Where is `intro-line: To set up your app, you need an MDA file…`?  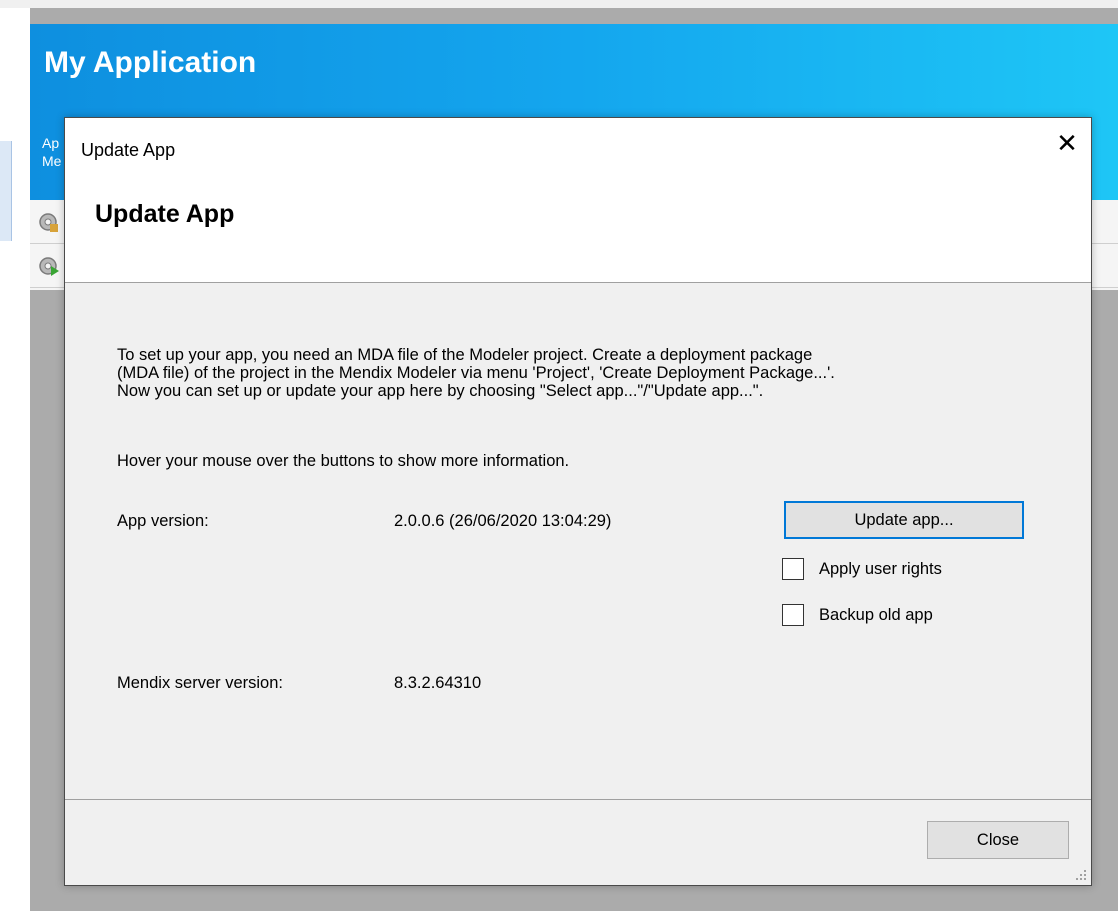
intro-line: To set up your app, you need an MDA file… is located at coordinates (465, 355).